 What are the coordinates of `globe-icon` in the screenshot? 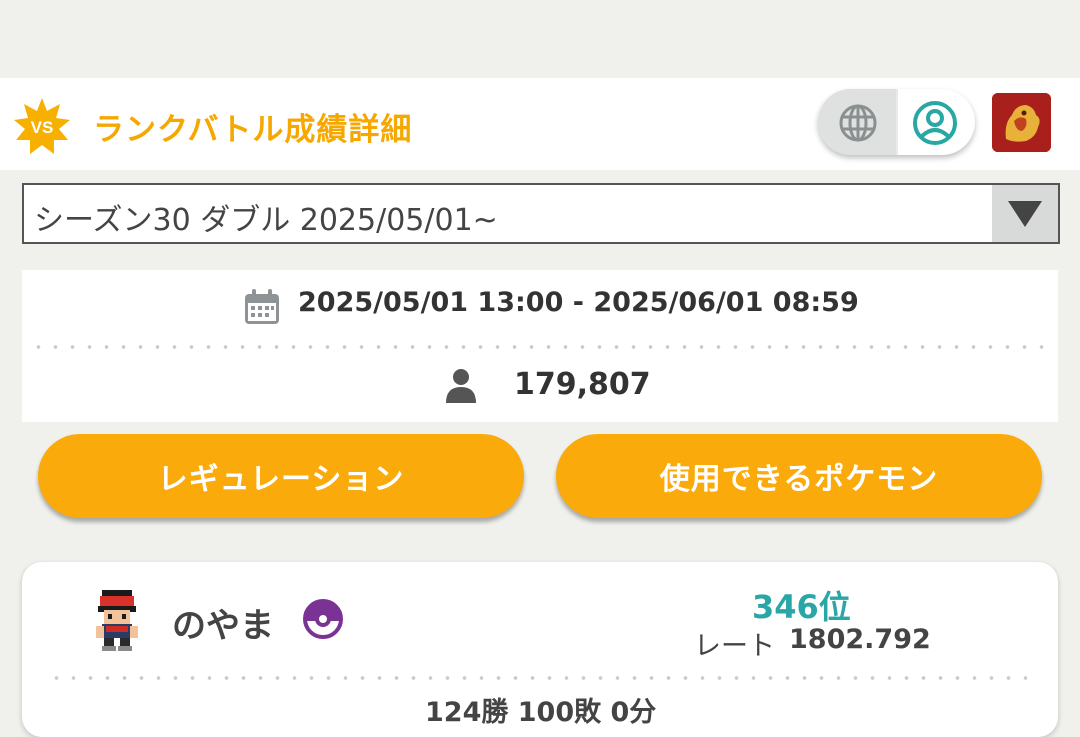 It's located at (858, 123).